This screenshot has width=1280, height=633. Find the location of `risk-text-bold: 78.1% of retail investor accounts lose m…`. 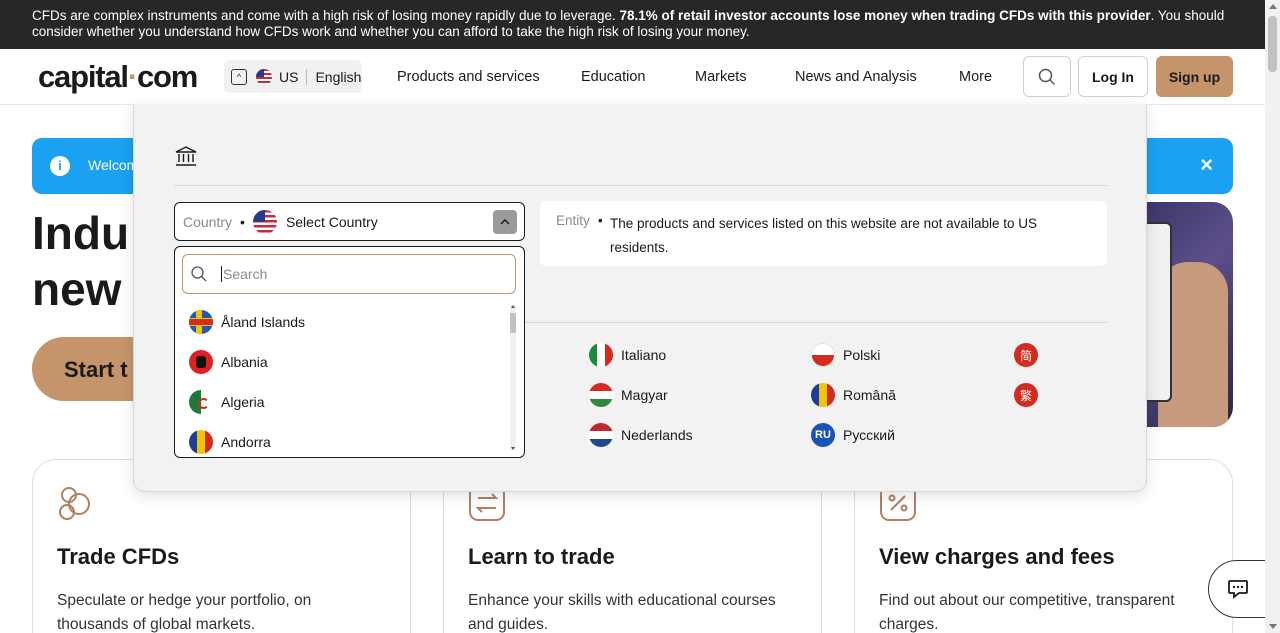

risk-text-bold: 78.1% of retail investor accounts lose m… is located at coordinates (885, 15).